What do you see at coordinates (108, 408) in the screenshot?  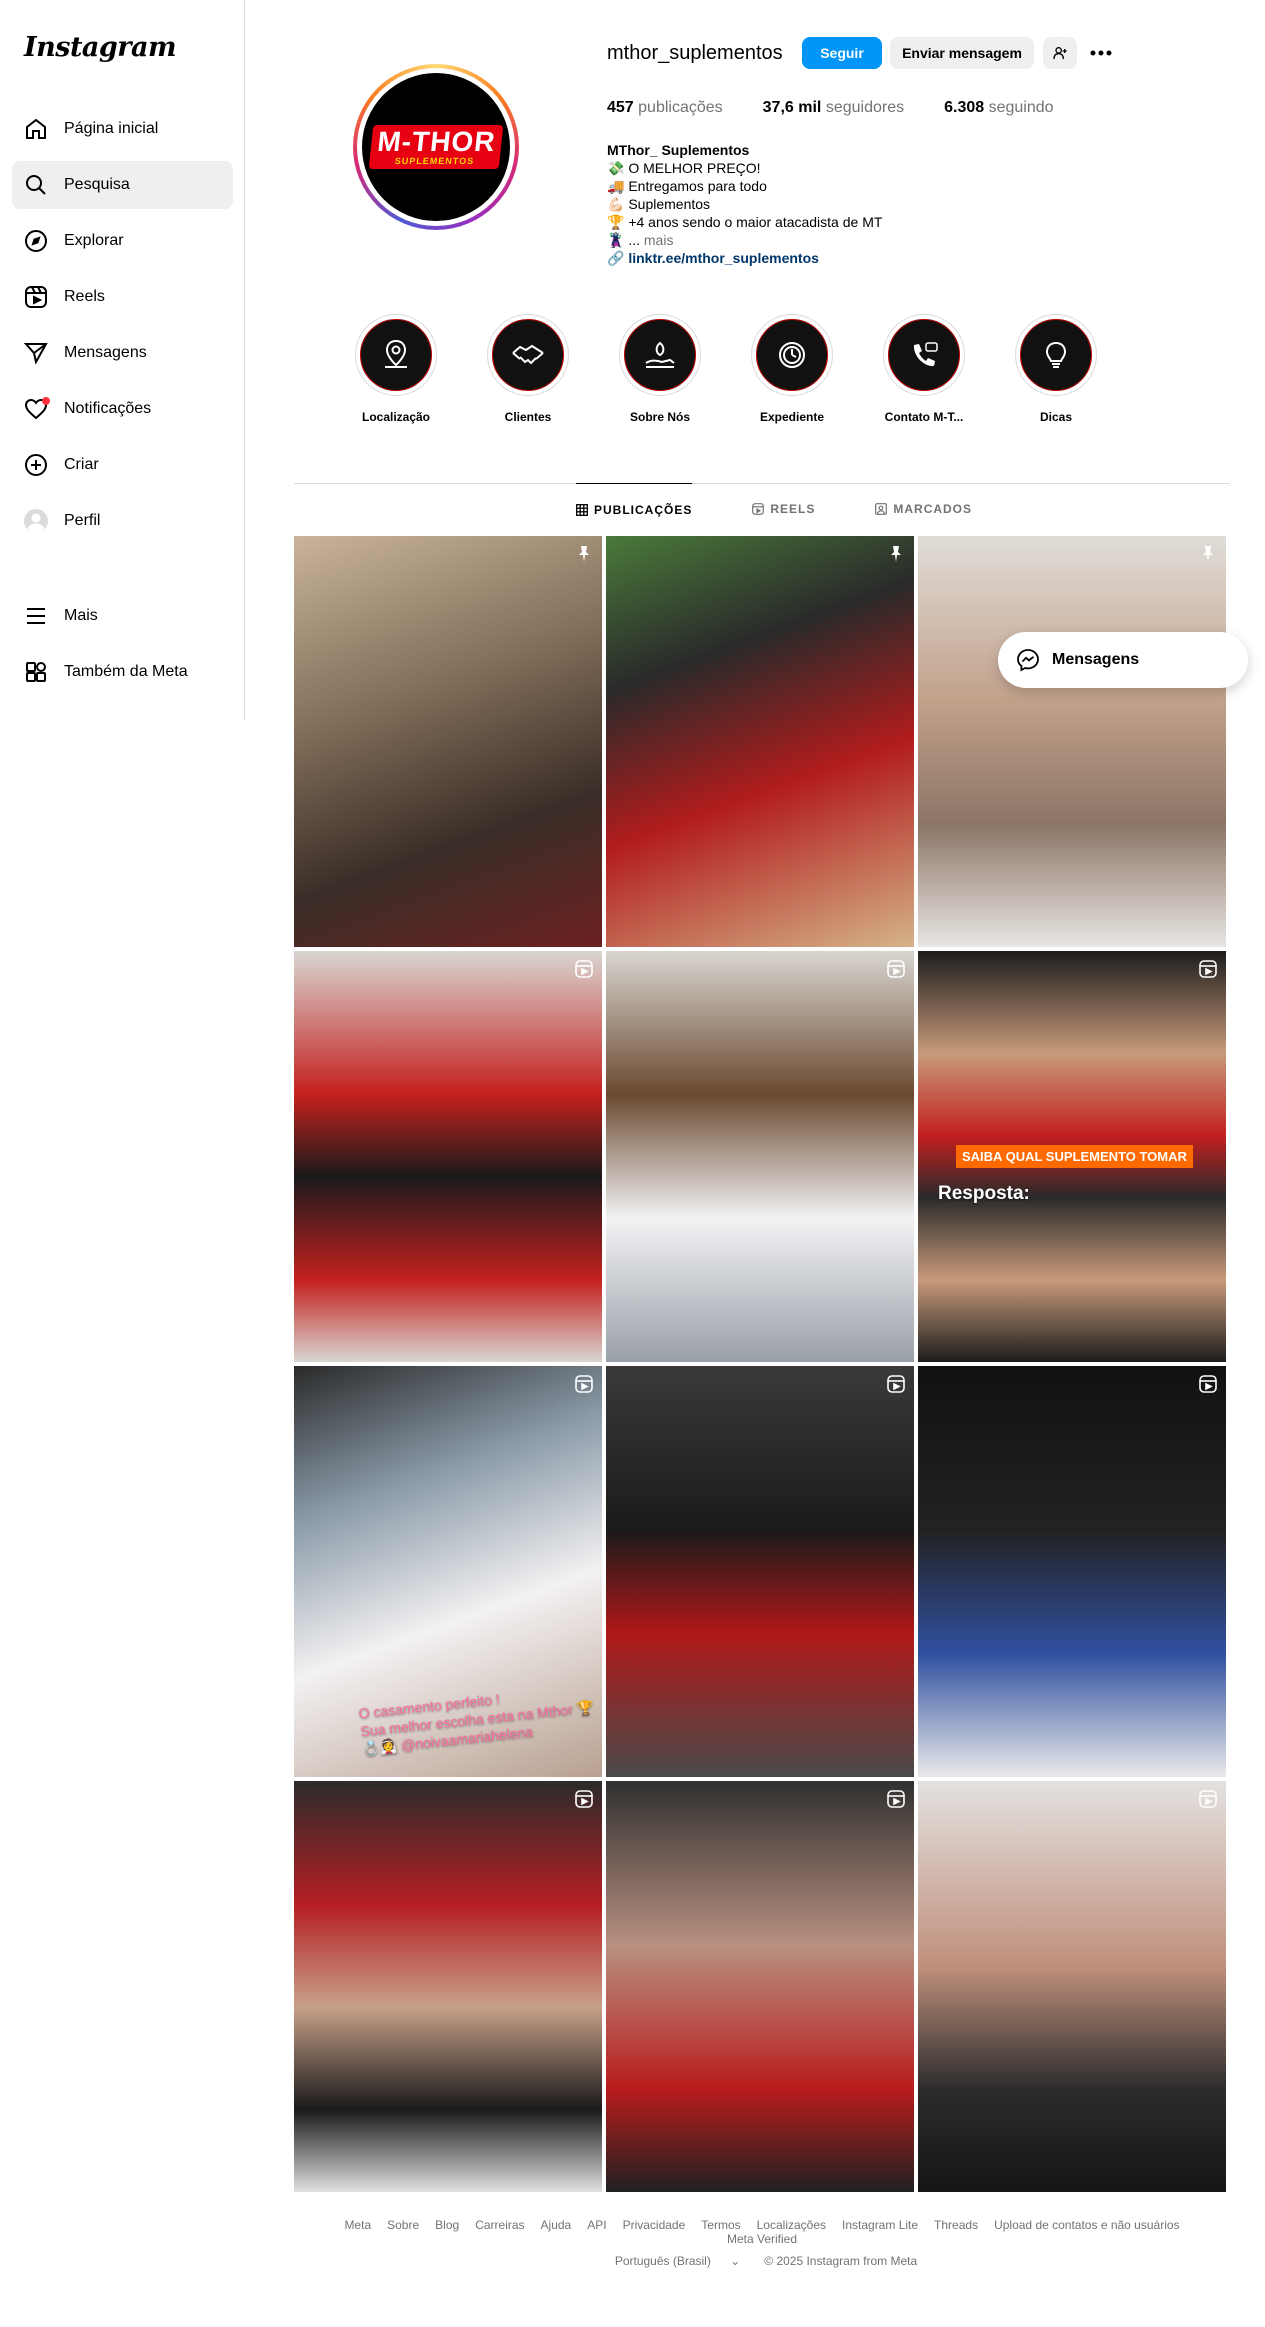 I see `sidebar-item-label: Notificações` at bounding box center [108, 408].